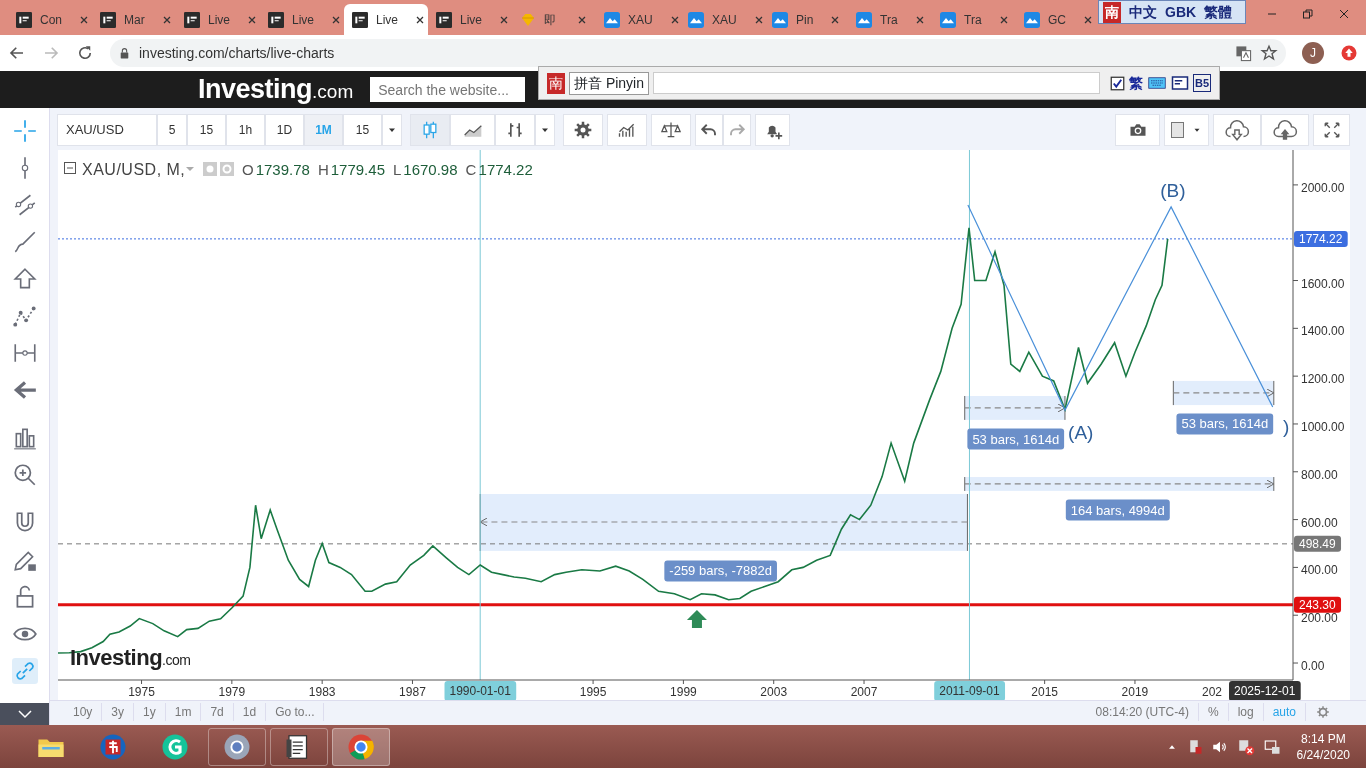 The width and height of the screenshot is (1366, 768). Describe the element at coordinates (627, 130) in the screenshot. I see `indicators-button` at that location.